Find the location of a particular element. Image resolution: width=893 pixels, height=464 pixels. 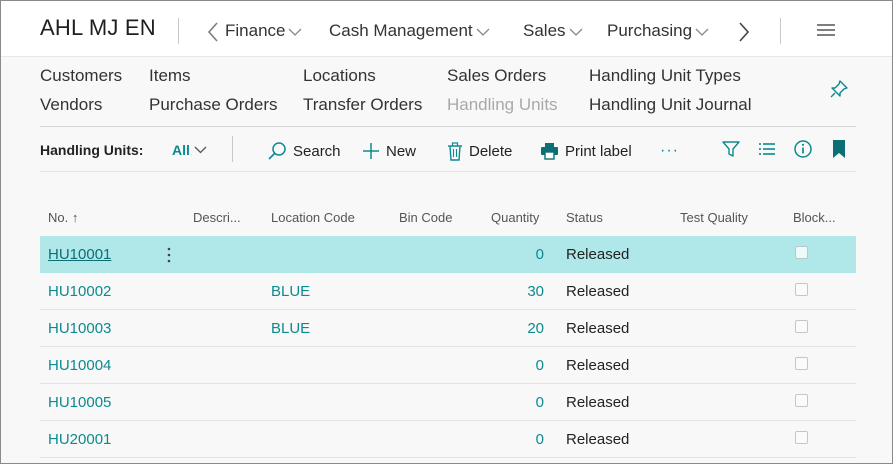

search-button: Search is located at coordinates (304, 151).